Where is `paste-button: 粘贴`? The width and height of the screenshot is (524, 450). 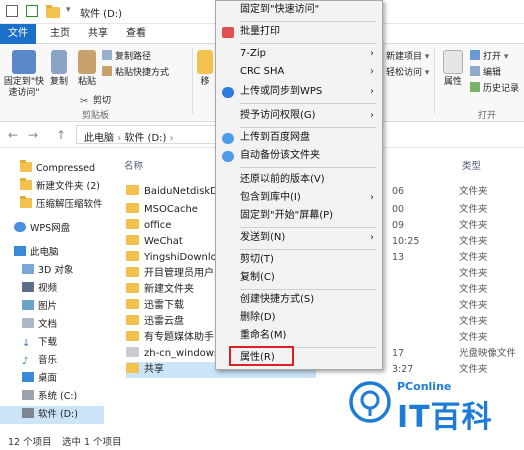 paste-button: 粘贴 is located at coordinates (87, 69).